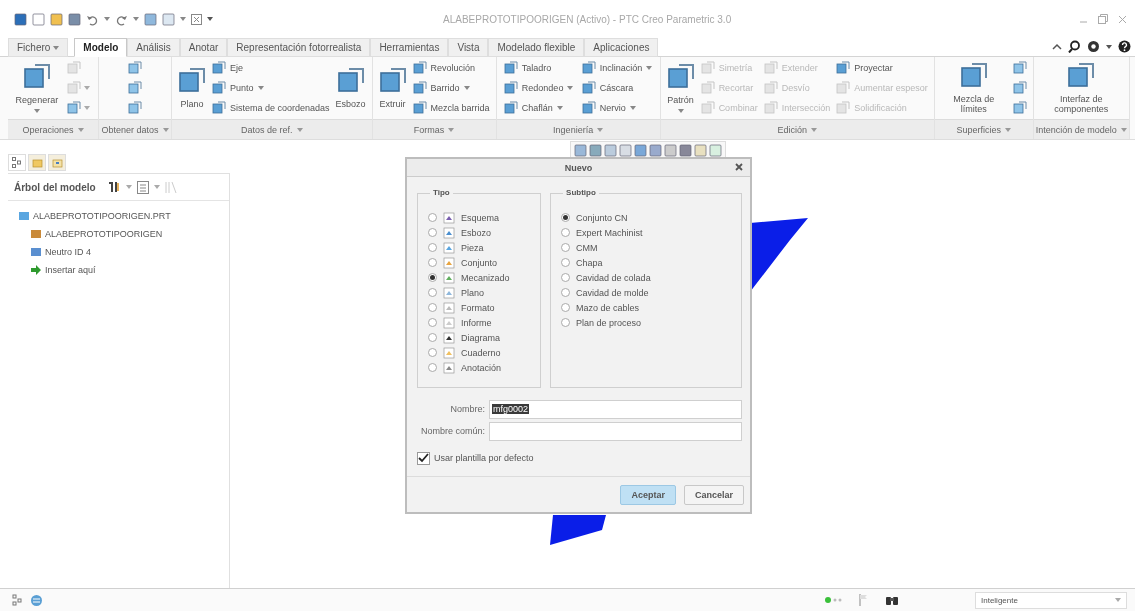 The height and width of the screenshot is (611, 1135). Describe the element at coordinates (153, 47) in the screenshot. I see `ribbon-tab: Análisis` at that location.